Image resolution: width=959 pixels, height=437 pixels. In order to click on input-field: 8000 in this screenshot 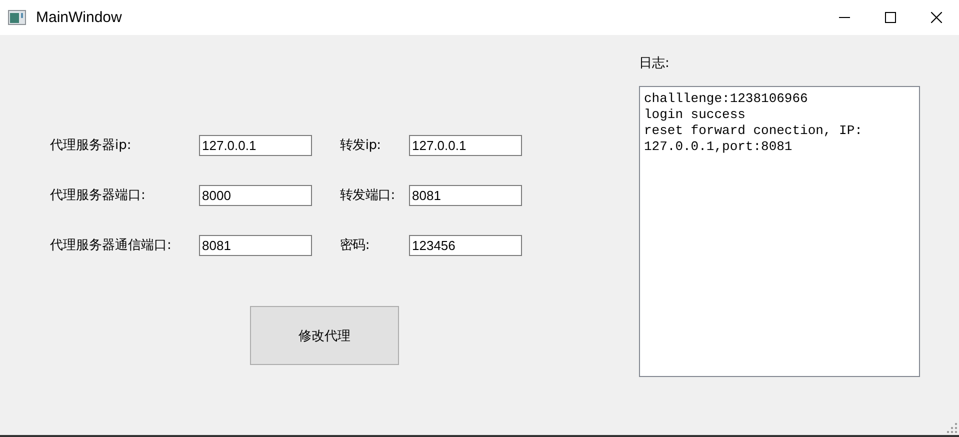, I will do `click(255, 195)`.